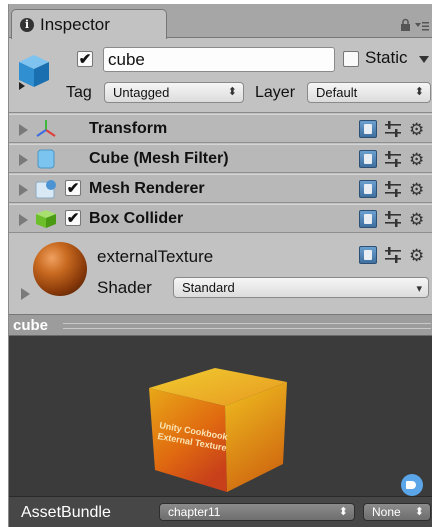 This screenshot has height=527, width=434. I want to click on component-transform: Transform ⚙, so click(220, 128).